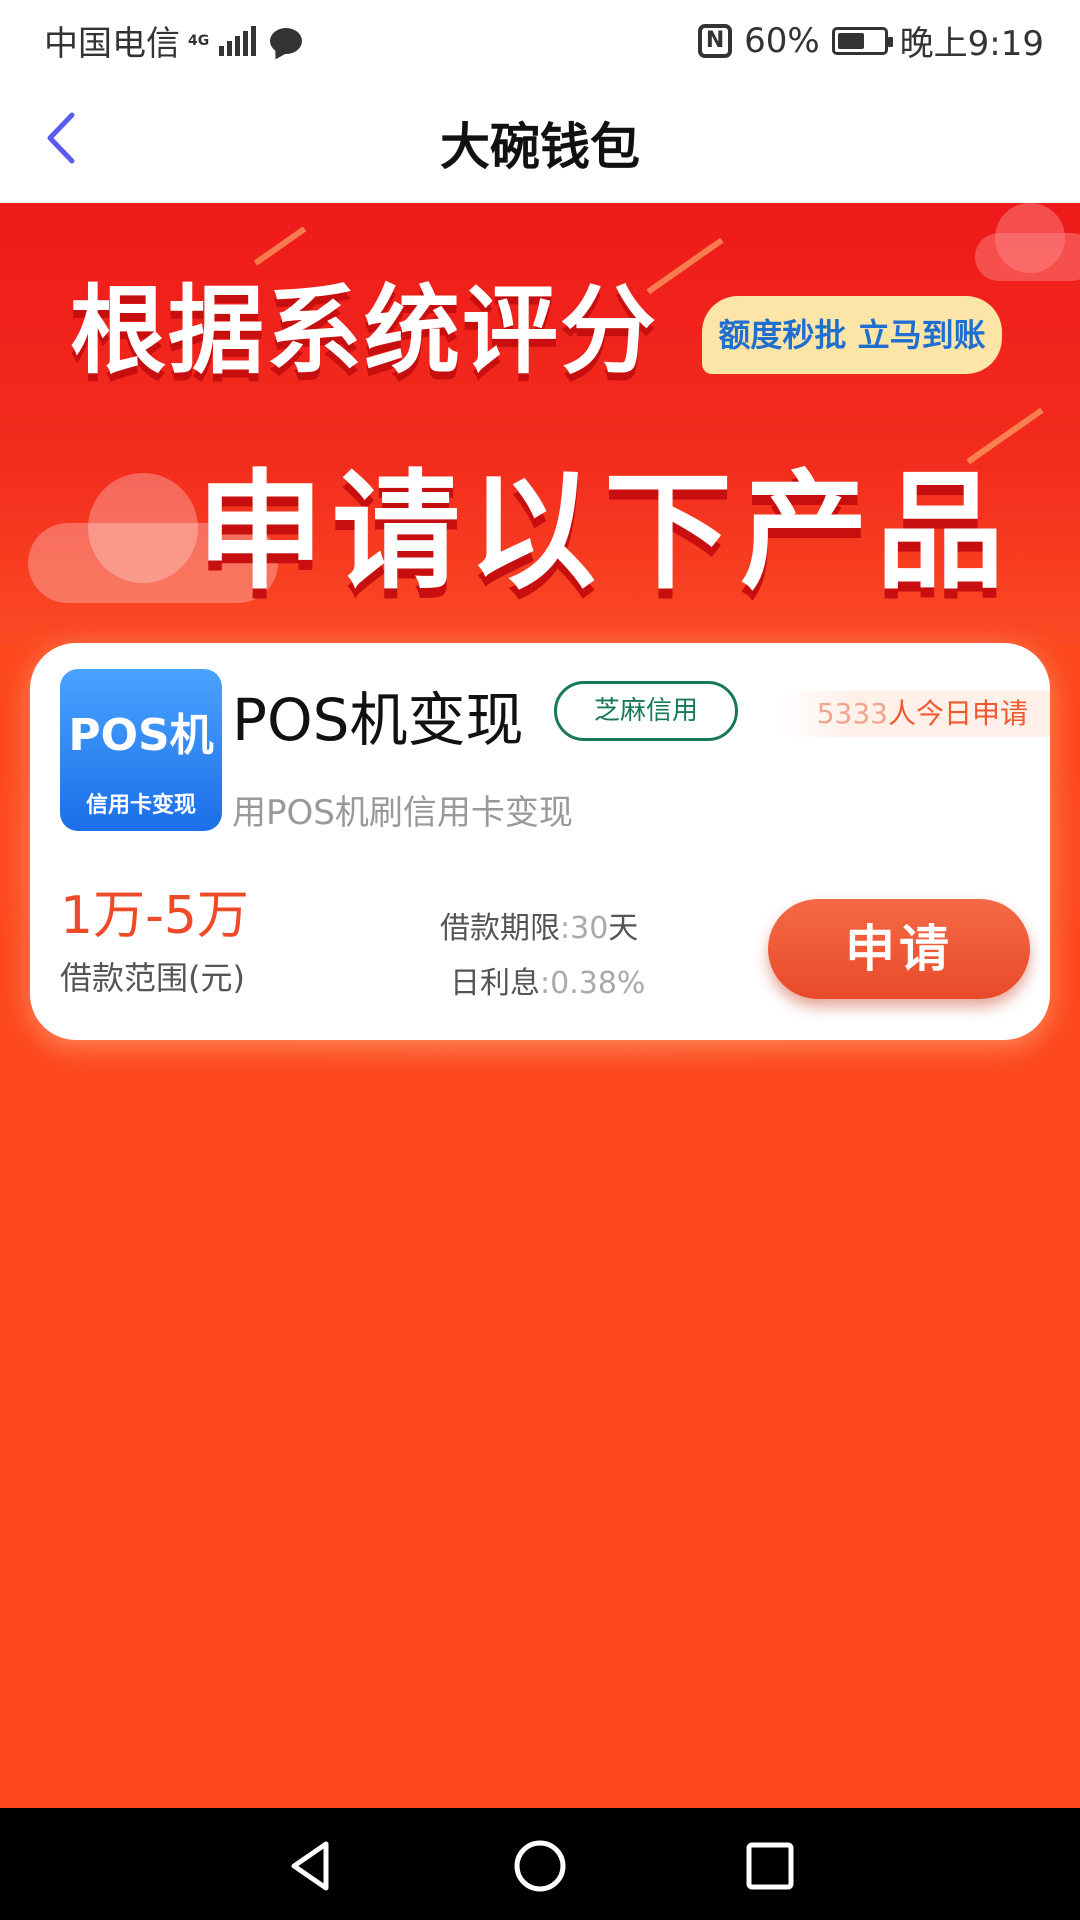 The width and height of the screenshot is (1080, 1920). What do you see at coordinates (971, 44) in the screenshot?
I see `clock: 晚上9:19` at bounding box center [971, 44].